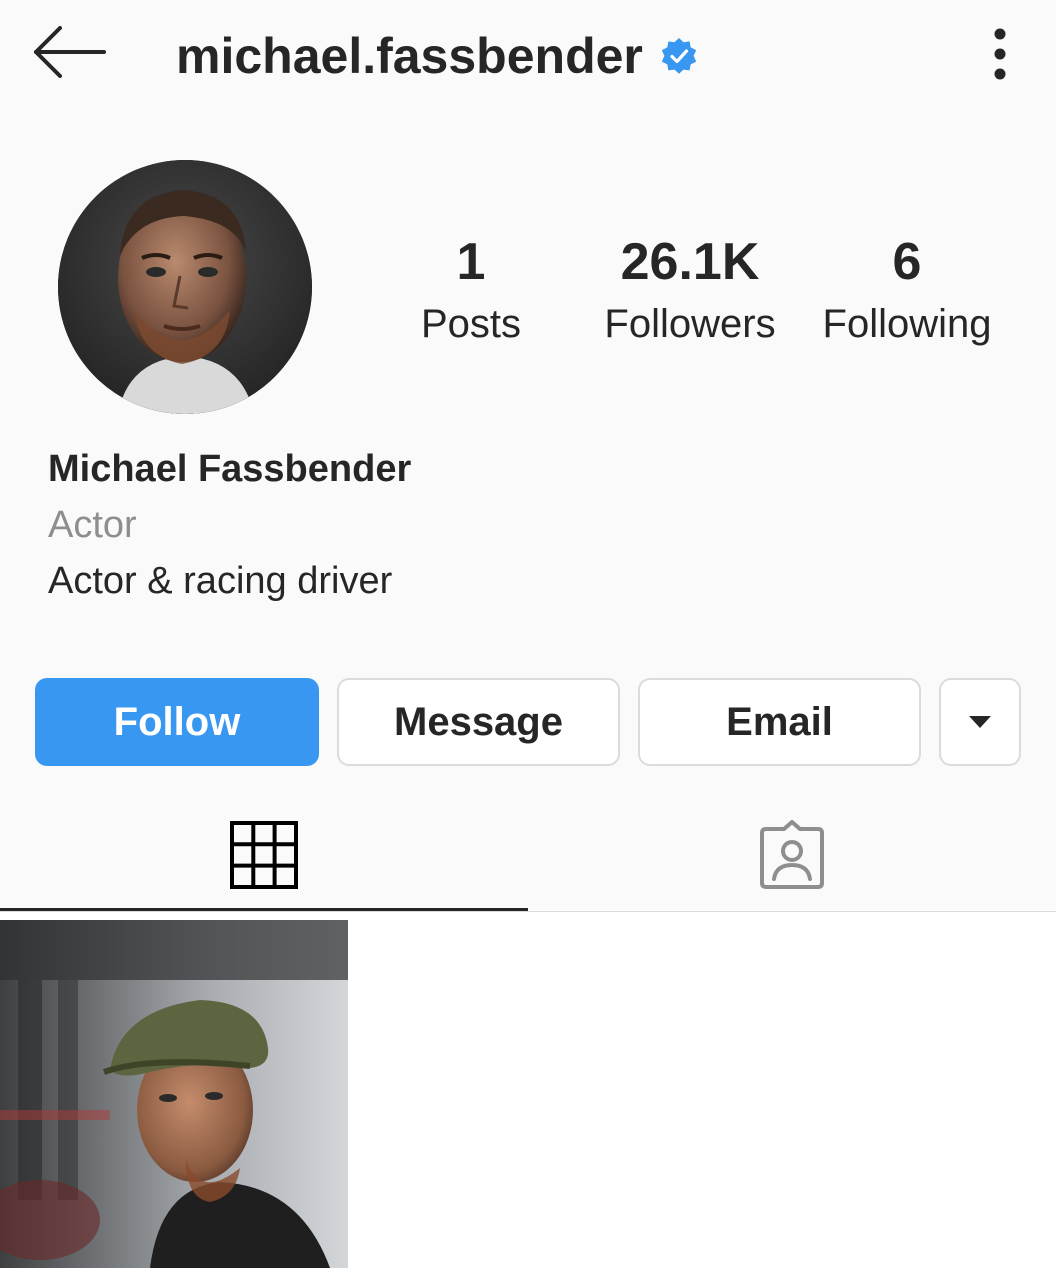  Describe the element at coordinates (690, 324) in the screenshot. I see `stat-label: Followers` at that location.